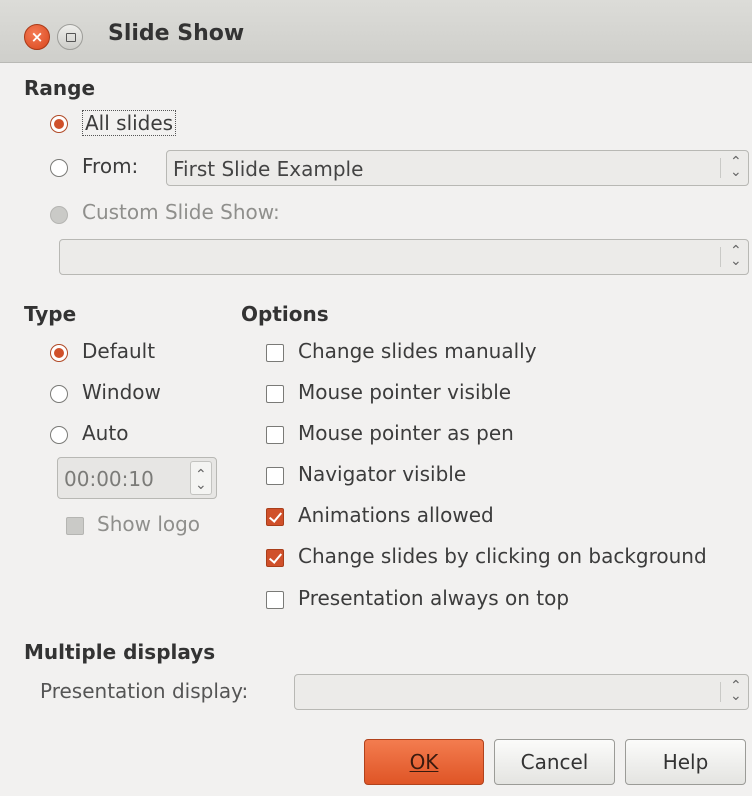 The image size is (752, 796). What do you see at coordinates (59, 435) in the screenshot?
I see `auto-radio` at bounding box center [59, 435].